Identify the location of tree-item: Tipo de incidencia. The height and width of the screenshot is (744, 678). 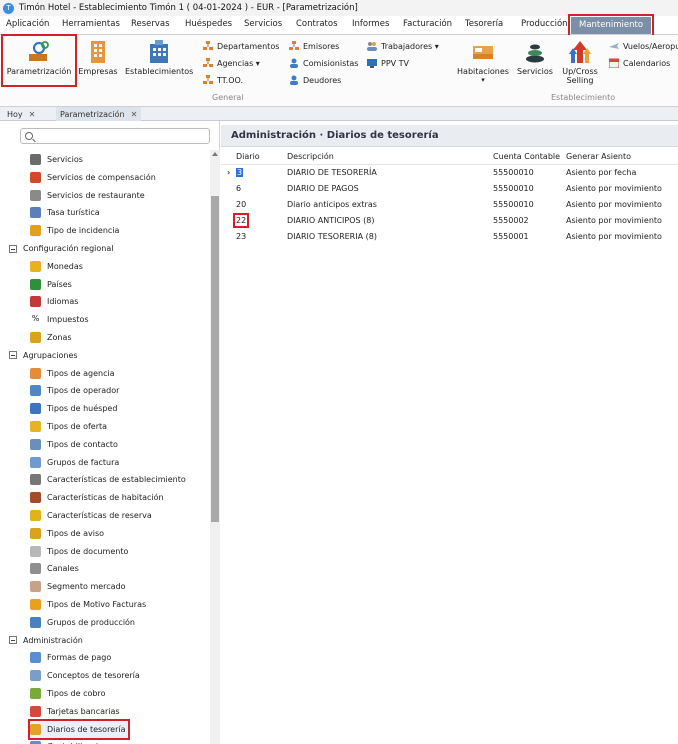
(74, 230).